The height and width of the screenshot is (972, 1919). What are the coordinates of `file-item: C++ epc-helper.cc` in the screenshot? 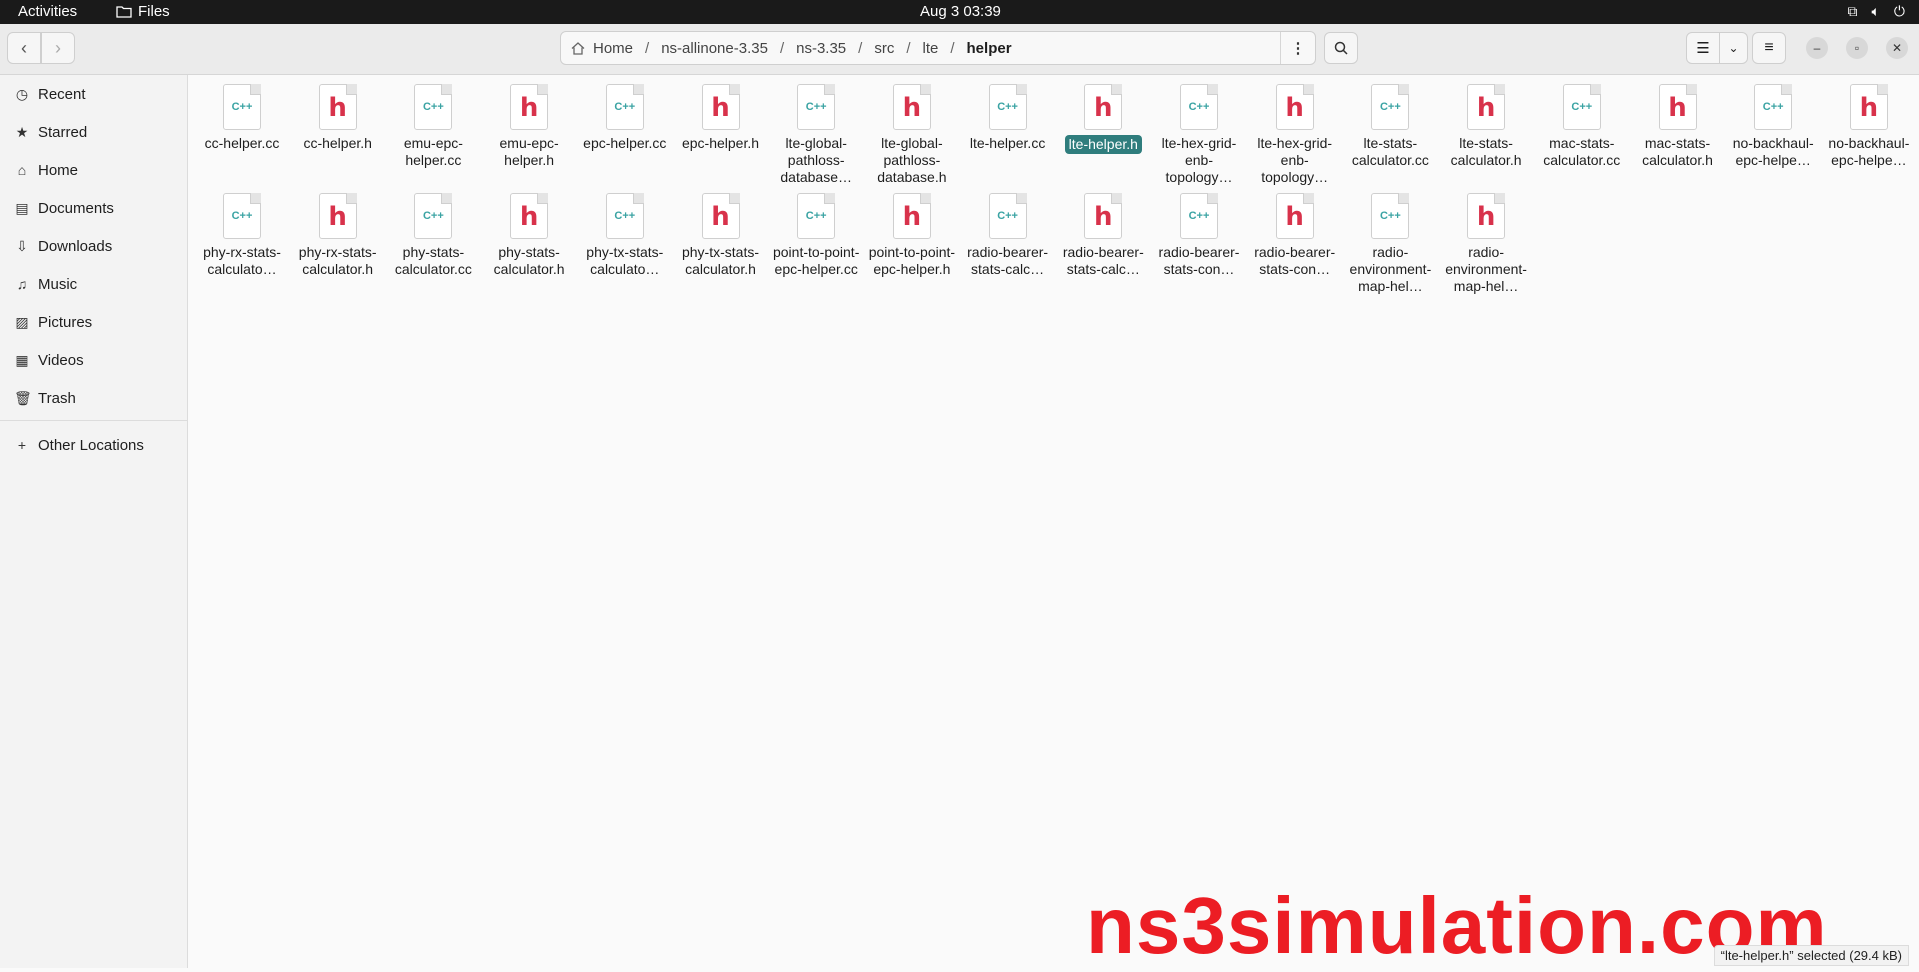 It's located at (625, 115).